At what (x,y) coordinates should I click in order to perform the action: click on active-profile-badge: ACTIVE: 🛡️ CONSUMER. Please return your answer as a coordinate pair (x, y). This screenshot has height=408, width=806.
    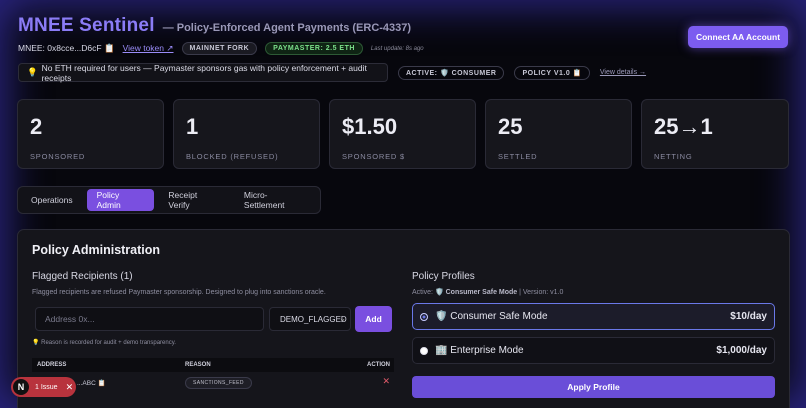
    Looking at the image, I should click on (451, 72).